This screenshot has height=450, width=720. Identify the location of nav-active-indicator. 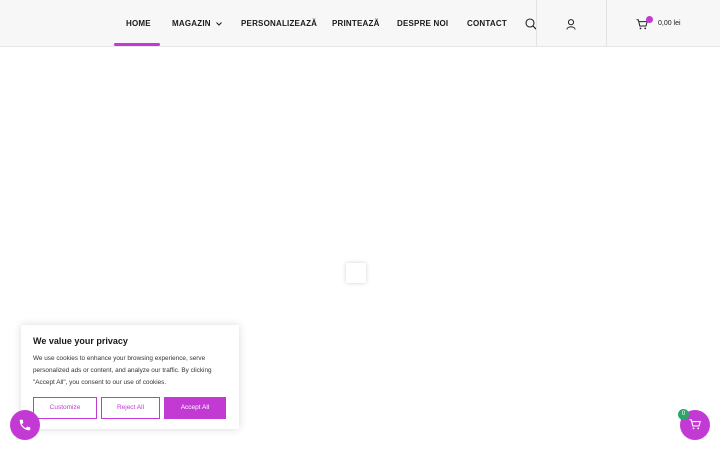
(137, 44).